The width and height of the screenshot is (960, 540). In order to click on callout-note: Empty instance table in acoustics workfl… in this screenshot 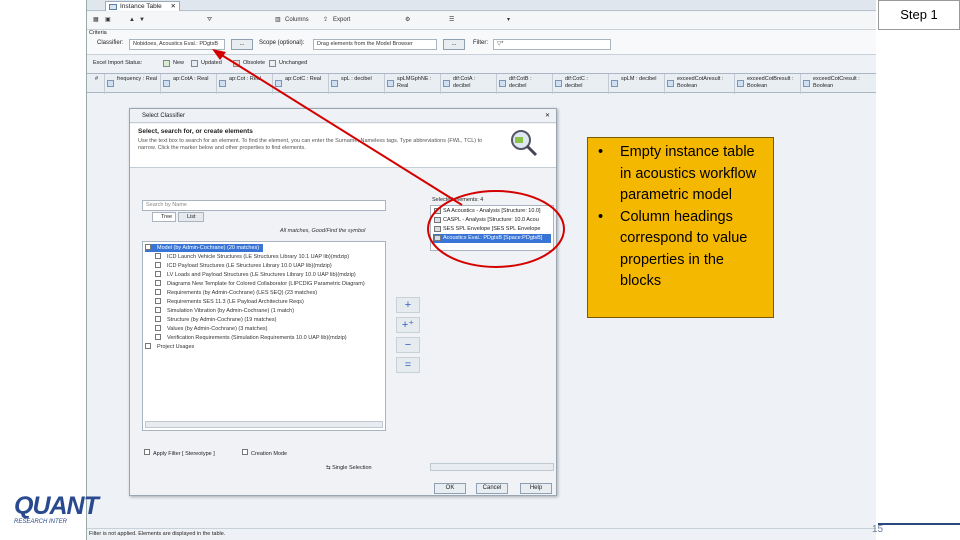, I will do `click(680, 227)`.